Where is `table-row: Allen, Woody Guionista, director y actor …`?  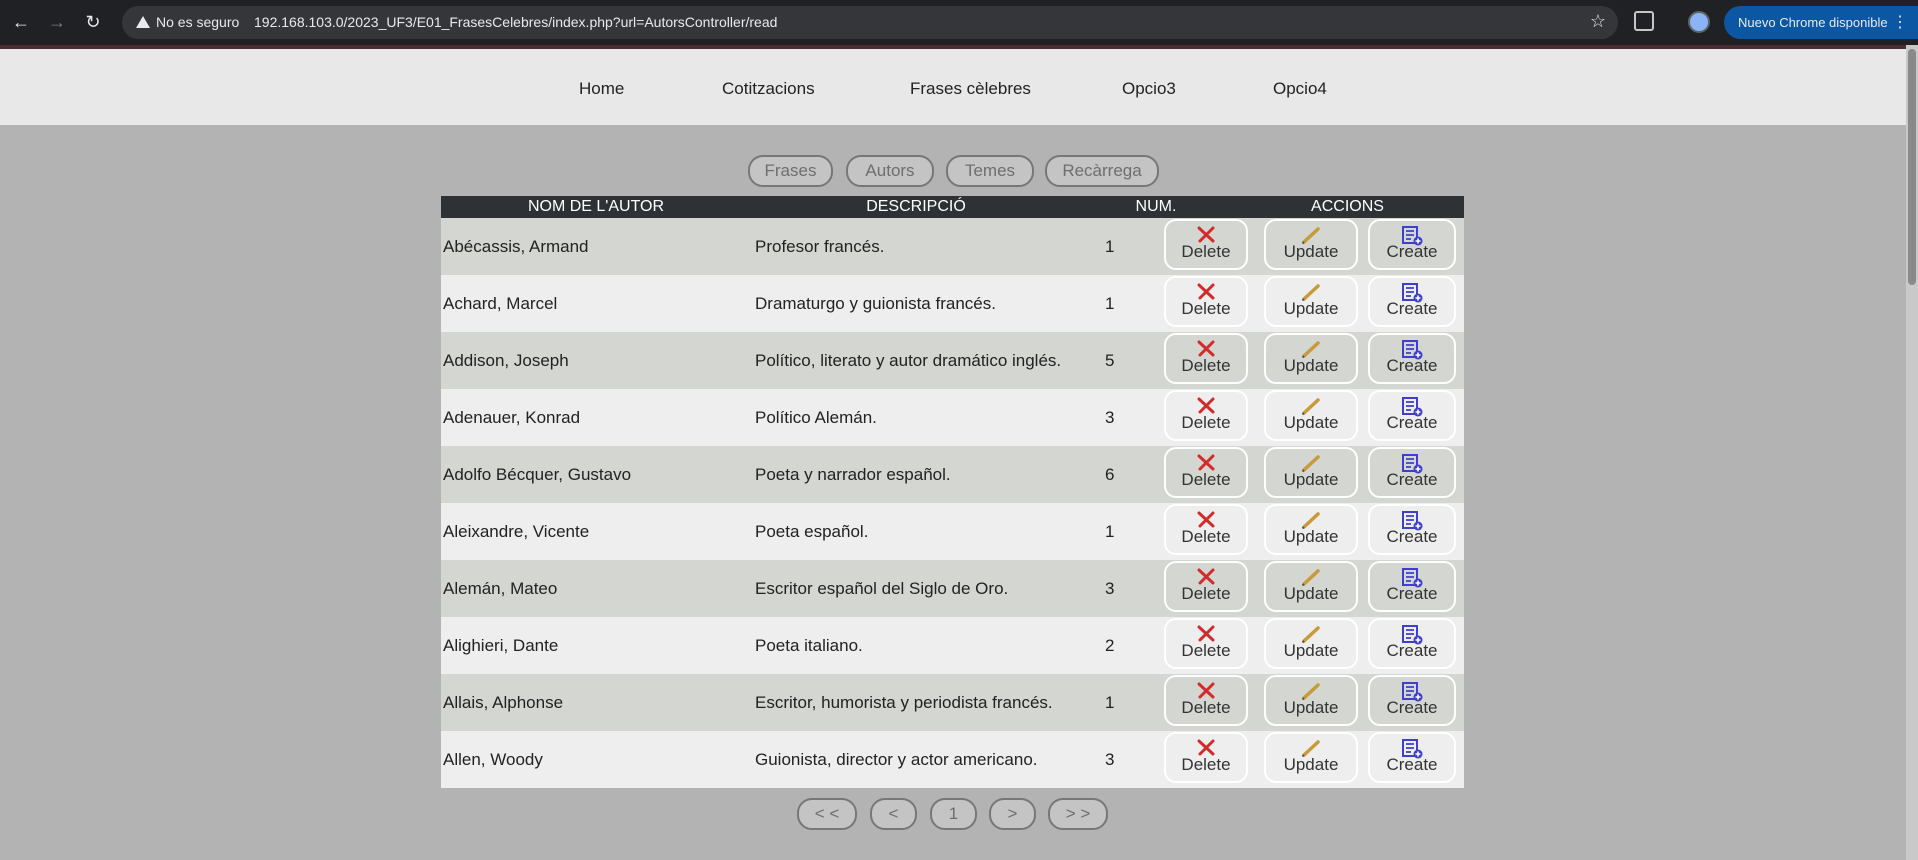 table-row: Allen, Woody Guionista, director y actor … is located at coordinates (952, 759).